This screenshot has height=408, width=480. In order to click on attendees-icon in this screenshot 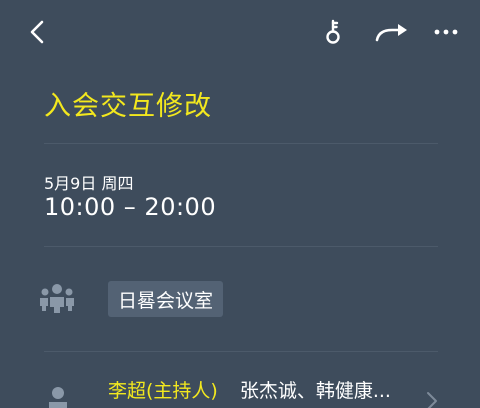, I will do `click(57, 298)`.